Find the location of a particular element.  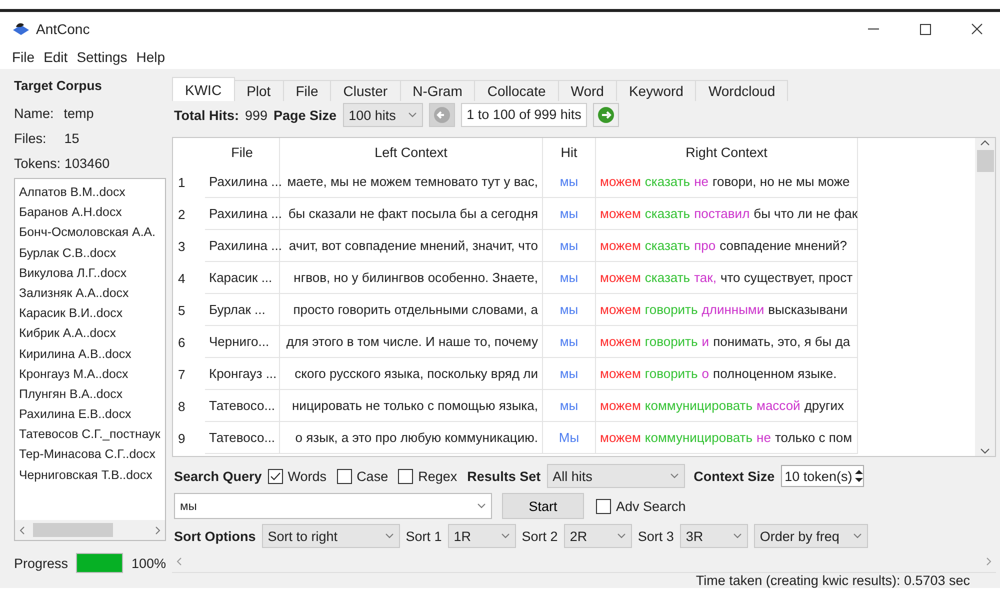

file-list-item: Карасик В.И..docx is located at coordinates (90, 313).